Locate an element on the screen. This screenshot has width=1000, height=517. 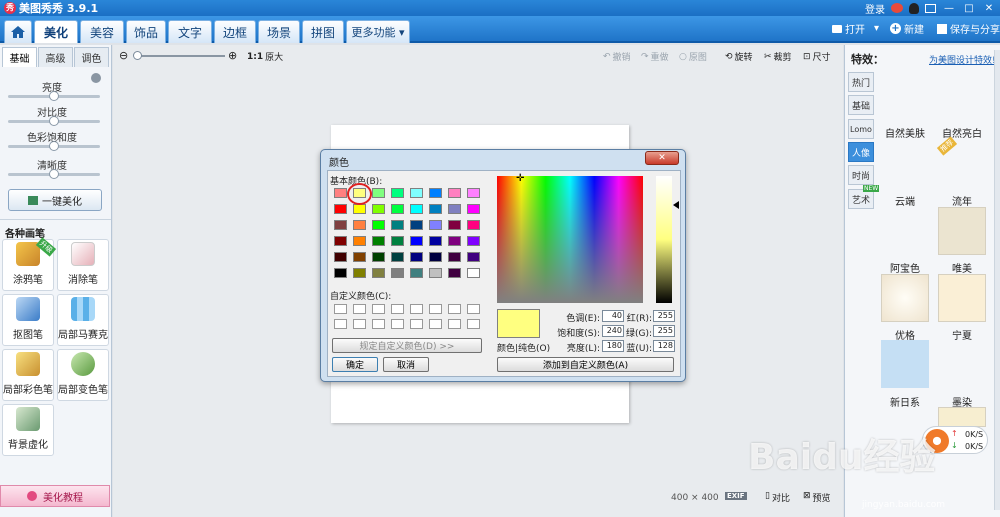
compare-button: ▯ 对比 is located at coordinates (777, 497).